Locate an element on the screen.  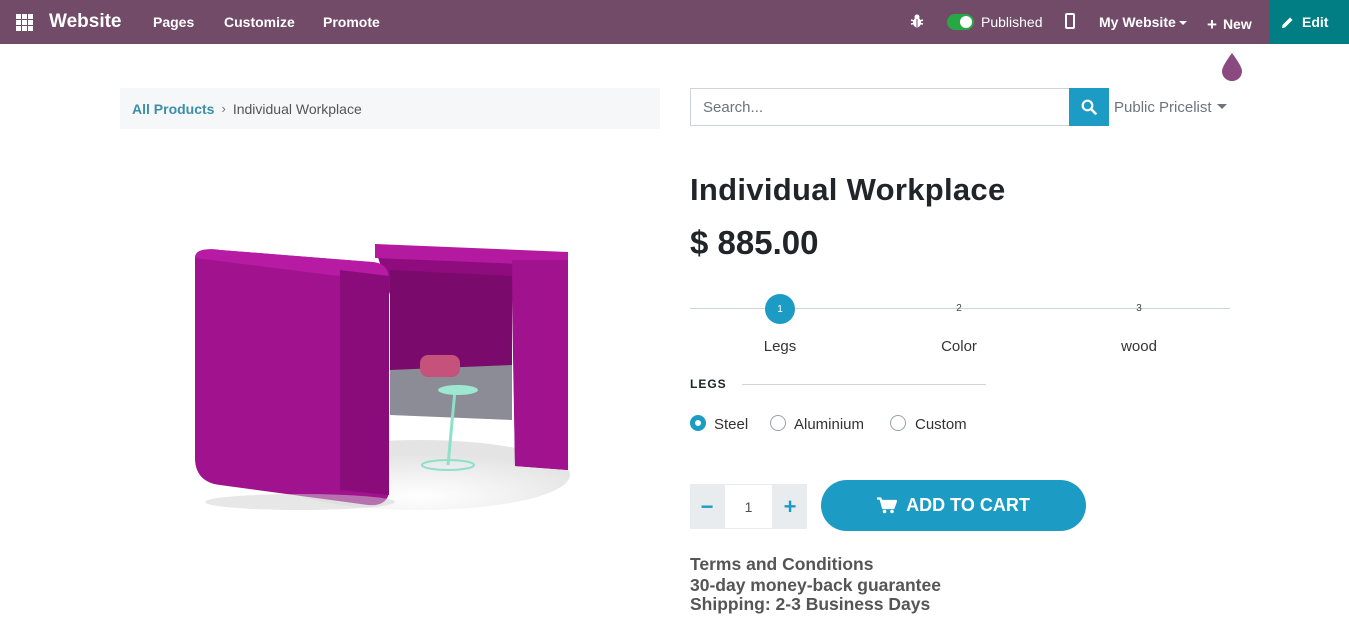
shipping-text: Shipping: 2-3 Business Days is located at coordinates (810, 604).